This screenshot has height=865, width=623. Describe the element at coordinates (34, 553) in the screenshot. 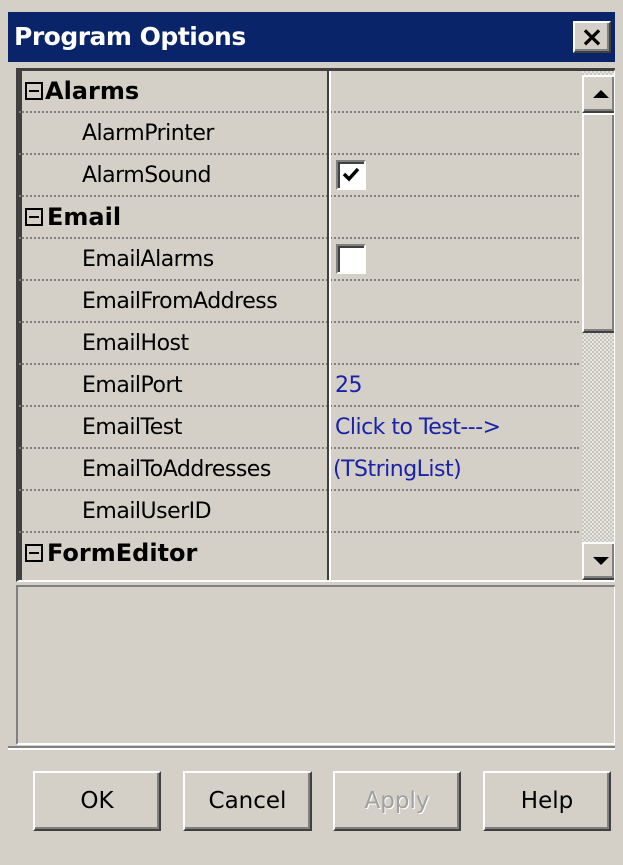

I see `collapse-formeditor-icon` at that location.